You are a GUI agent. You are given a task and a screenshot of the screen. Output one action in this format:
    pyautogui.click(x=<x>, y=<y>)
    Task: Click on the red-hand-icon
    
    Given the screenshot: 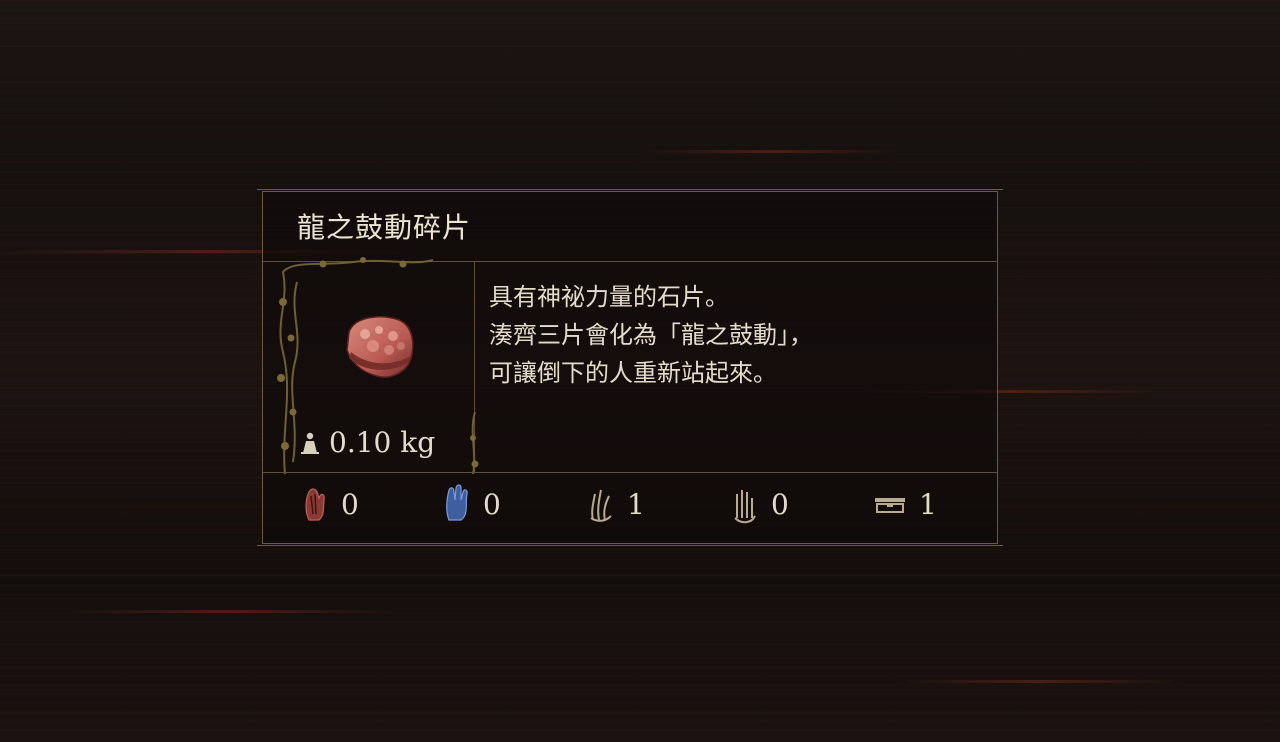 What is the action you would take?
    pyautogui.click(x=315, y=504)
    